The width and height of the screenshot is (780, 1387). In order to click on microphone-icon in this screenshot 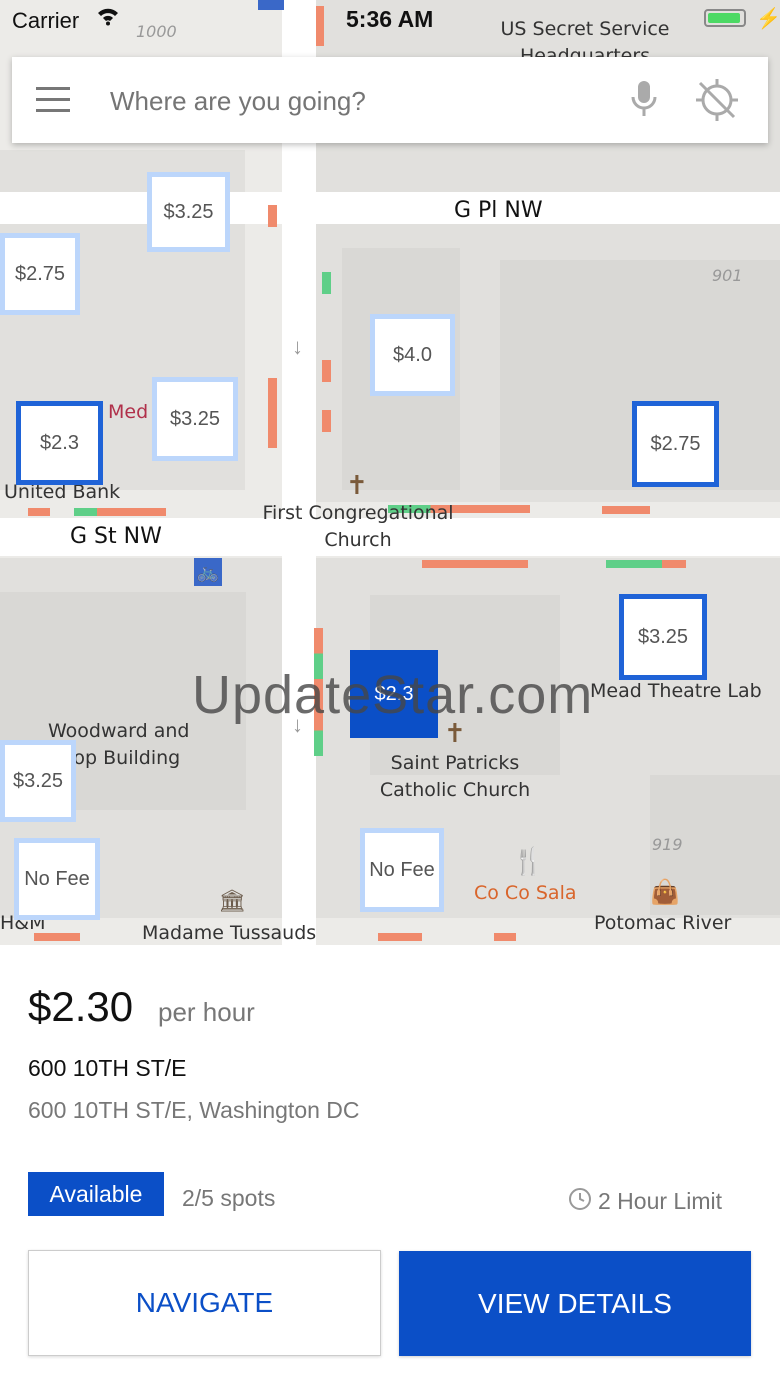, I will do `click(644, 102)`.